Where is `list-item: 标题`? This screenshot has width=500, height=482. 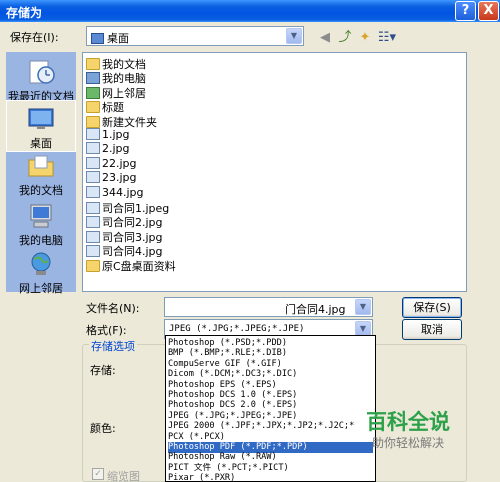 list-item: 标题 is located at coordinates (105, 107).